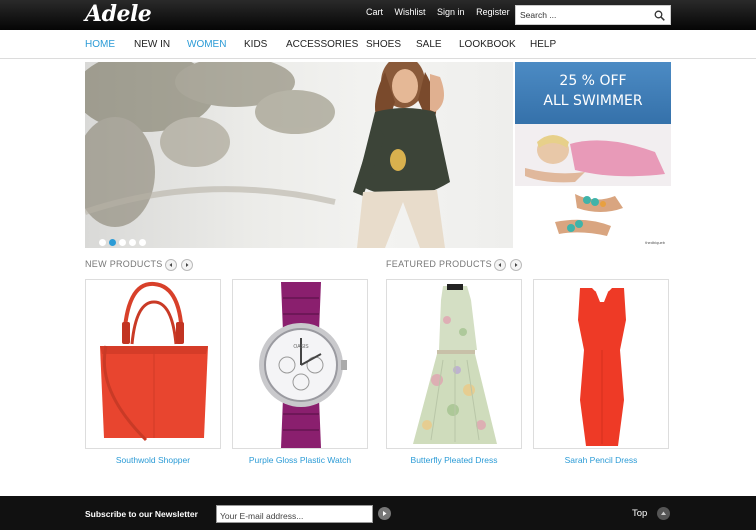 The width and height of the screenshot is (756, 530). I want to click on nav-home: HOME, so click(100, 44).